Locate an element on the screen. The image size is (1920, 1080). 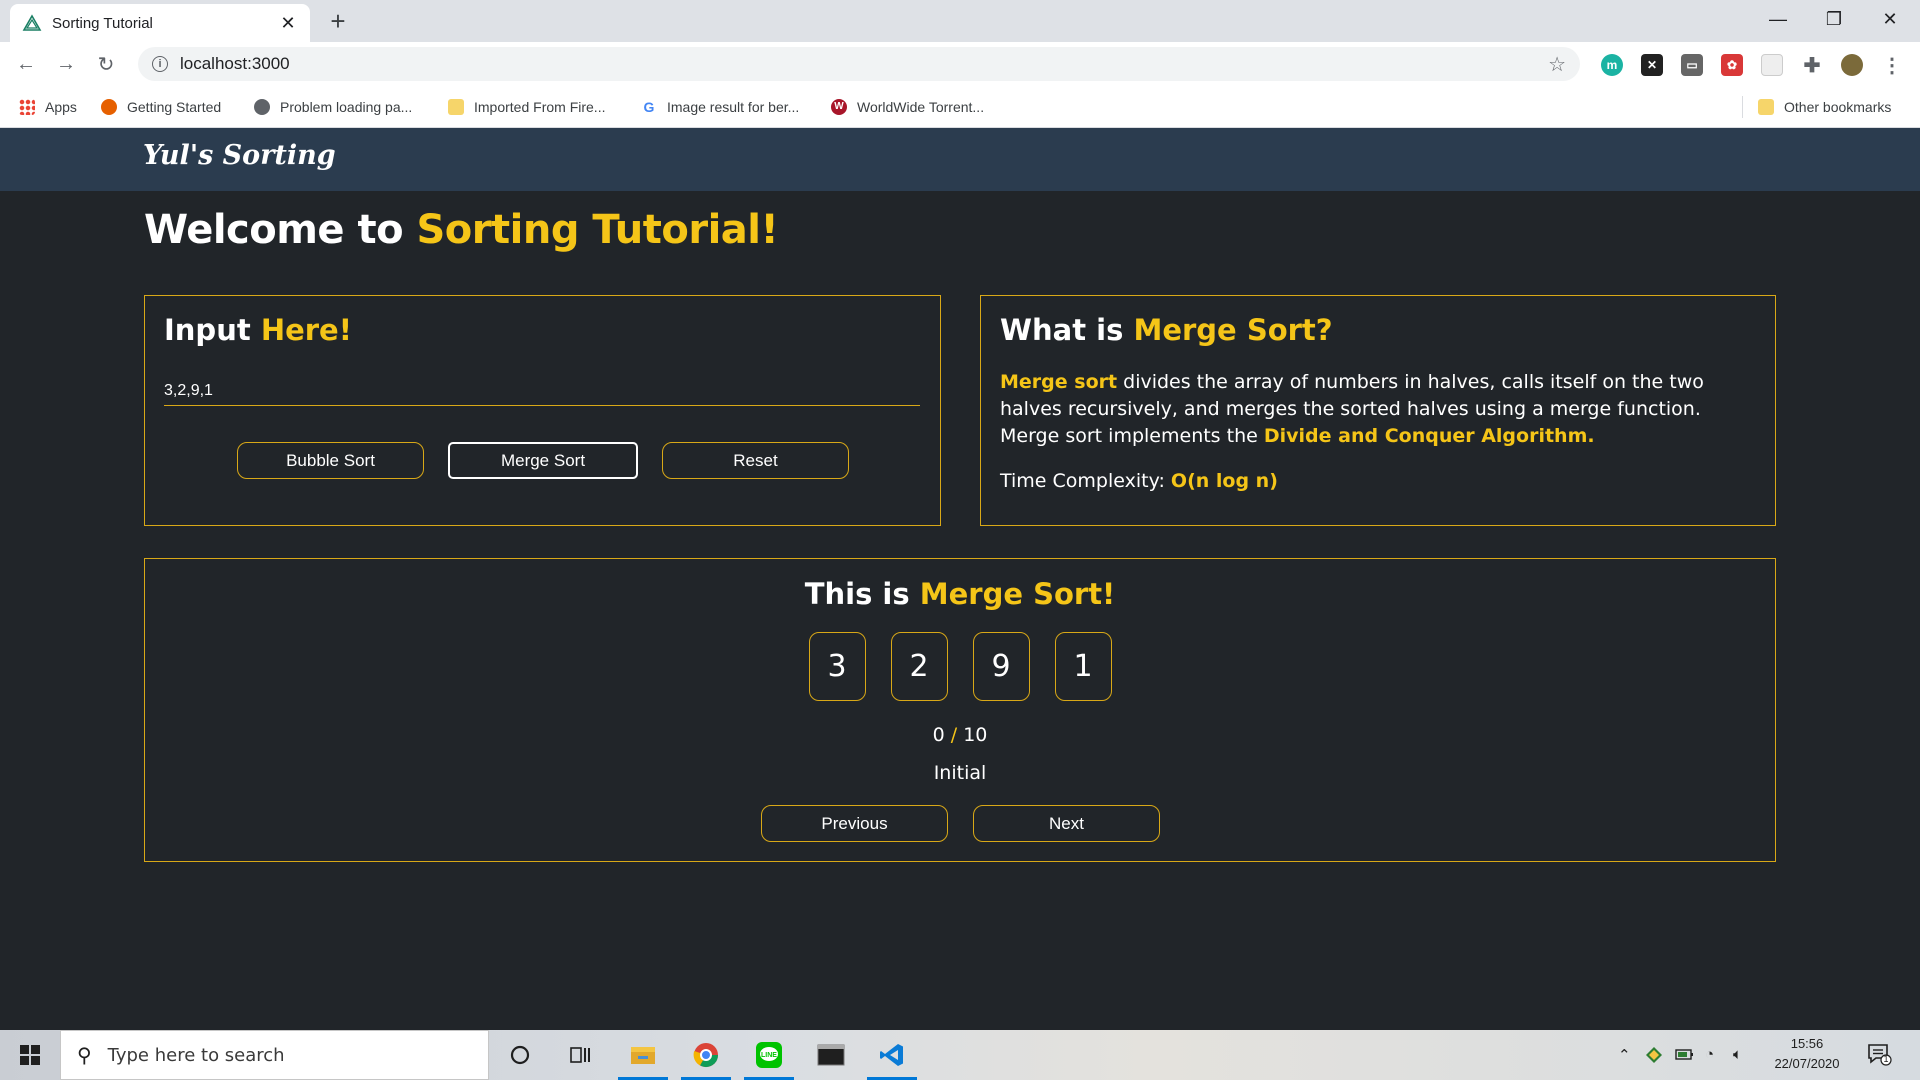
step-description: Initial is located at coordinates (960, 773).